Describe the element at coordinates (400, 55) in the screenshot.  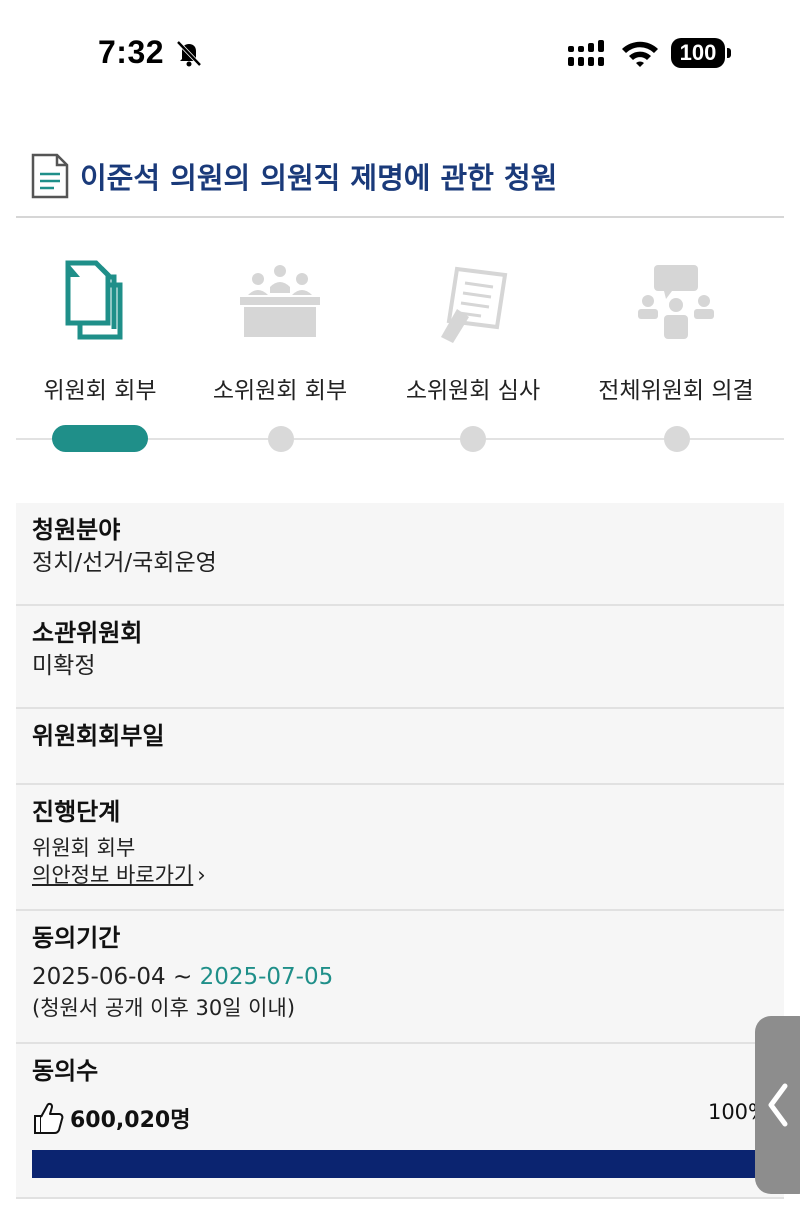
I see `status-bar: 7:32 100` at that location.